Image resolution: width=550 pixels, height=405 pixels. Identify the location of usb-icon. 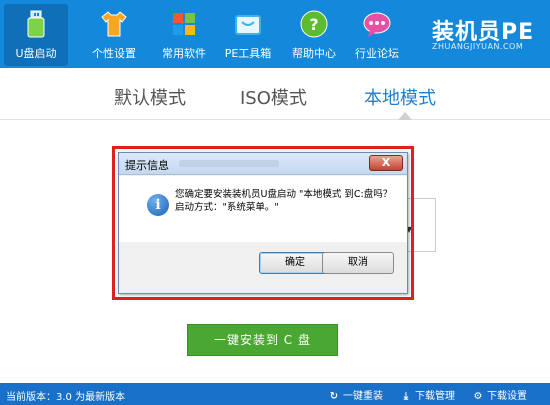
(36, 24).